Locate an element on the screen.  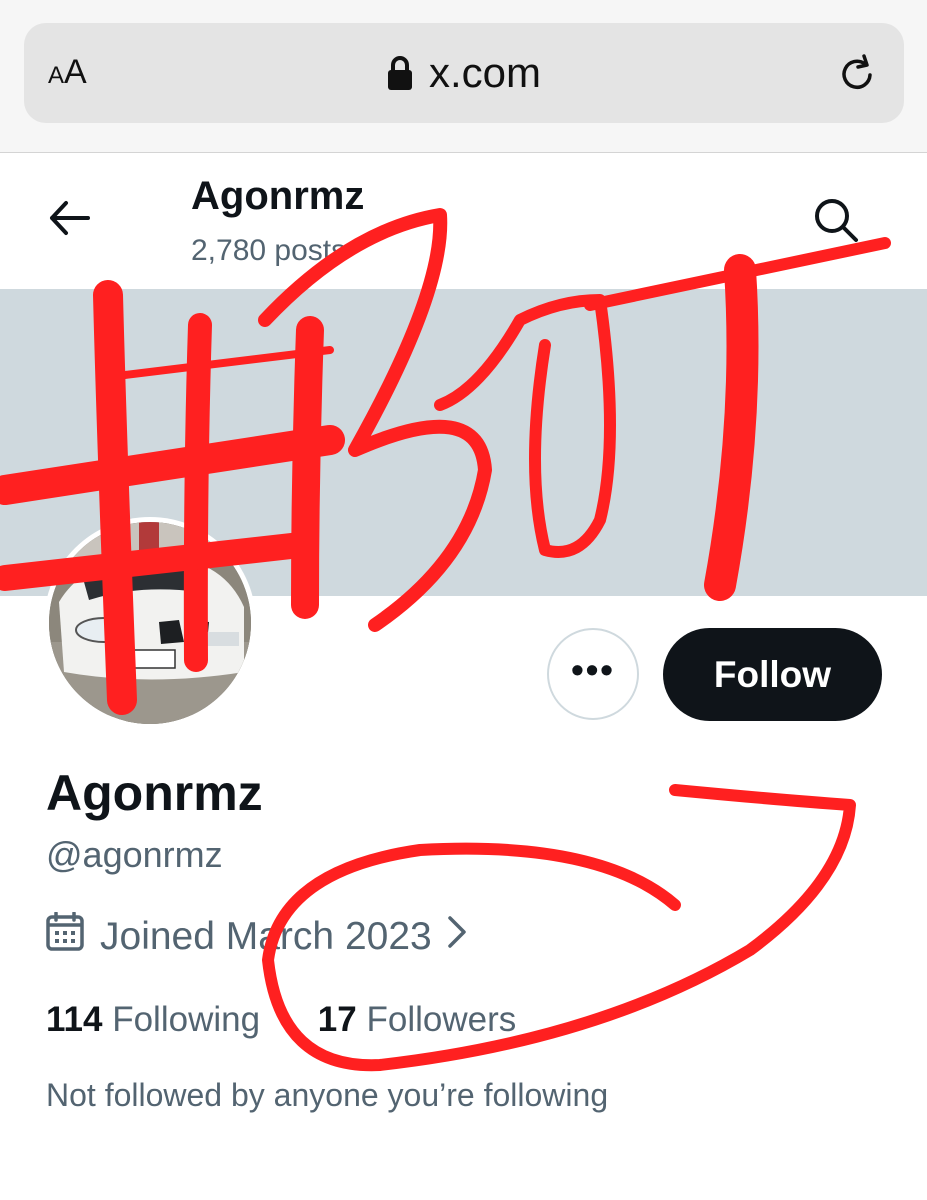
lock-icon is located at coordinates (400, 77).